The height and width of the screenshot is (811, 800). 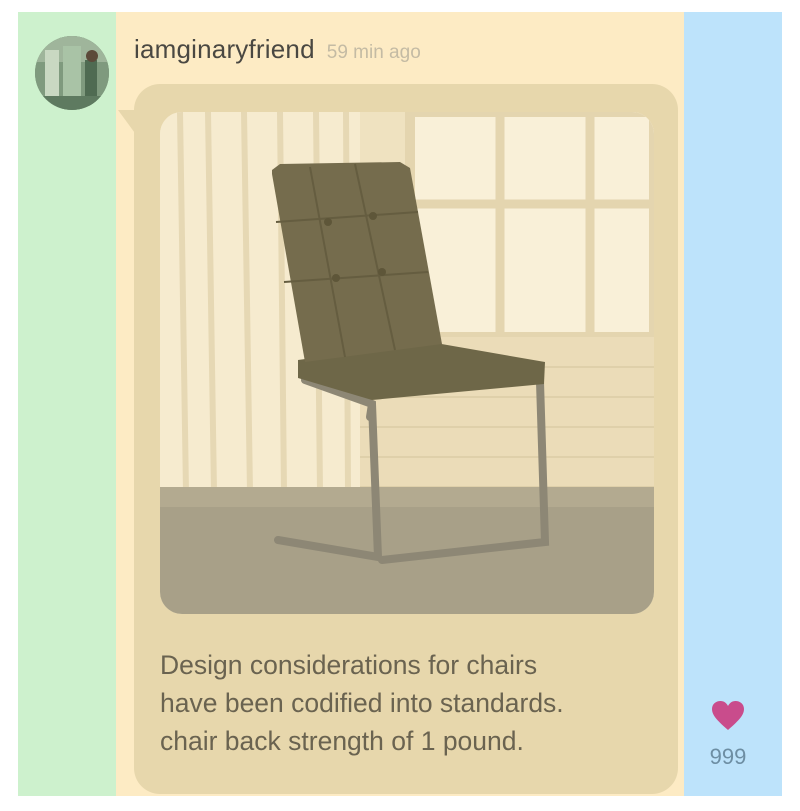 I want to click on avatar-image, so click(x=72, y=73).